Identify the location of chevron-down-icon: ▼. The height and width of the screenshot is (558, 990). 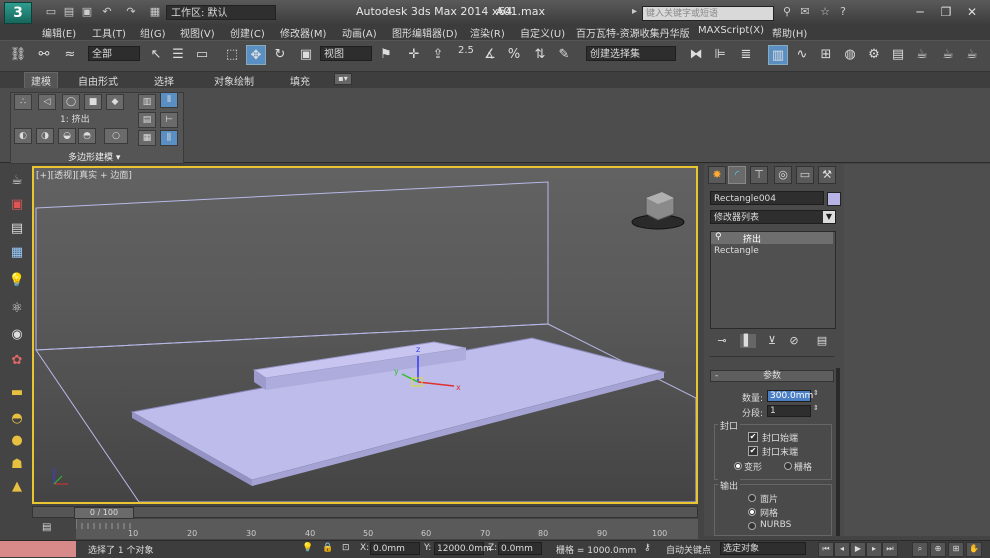
(829, 217).